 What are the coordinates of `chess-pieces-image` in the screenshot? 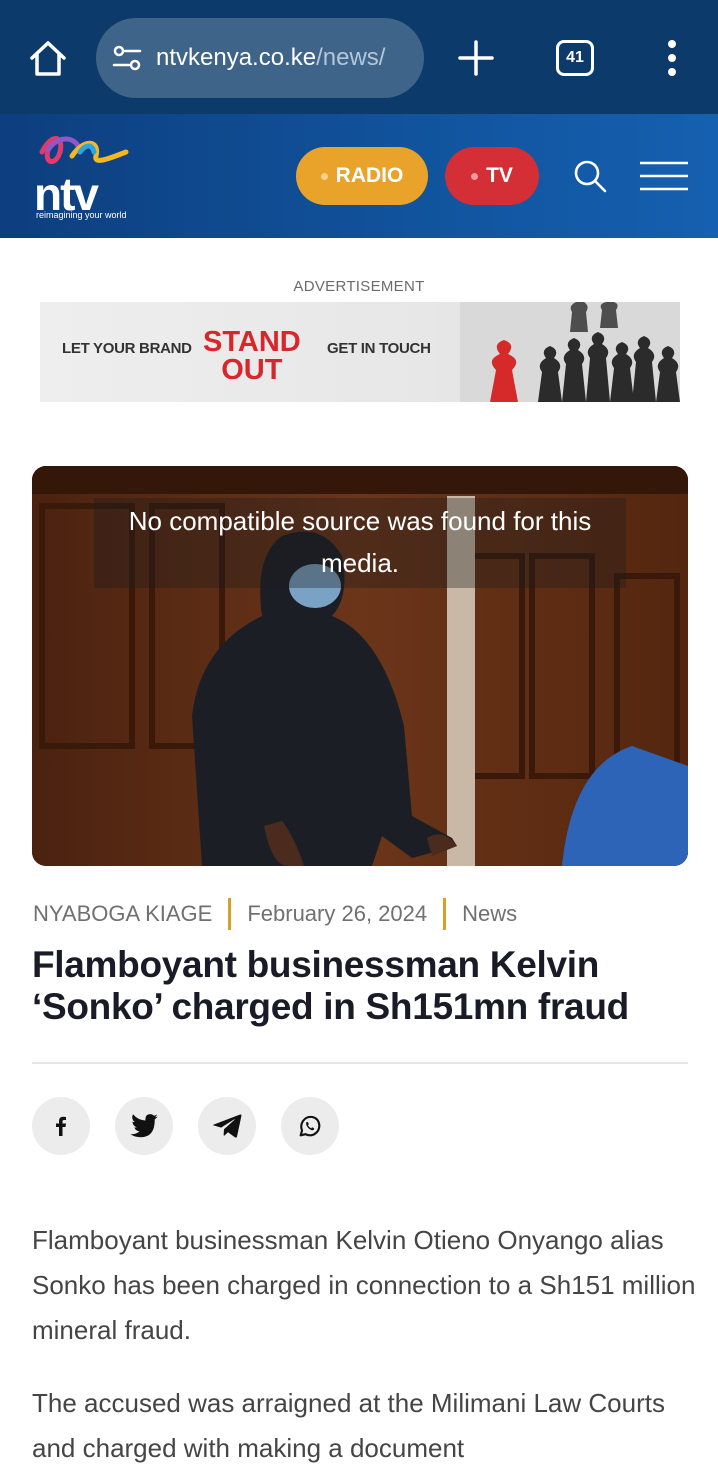 It's located at (570, 352).